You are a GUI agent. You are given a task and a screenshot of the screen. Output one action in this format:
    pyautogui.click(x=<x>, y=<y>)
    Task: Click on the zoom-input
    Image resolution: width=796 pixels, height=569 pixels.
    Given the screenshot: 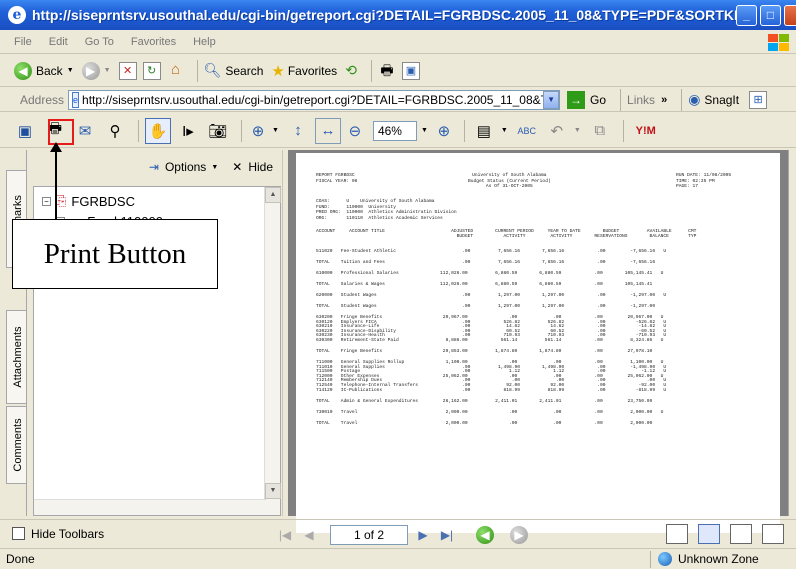 What is the action you would take?
    pyautogui.click(x=394, y=130)
    